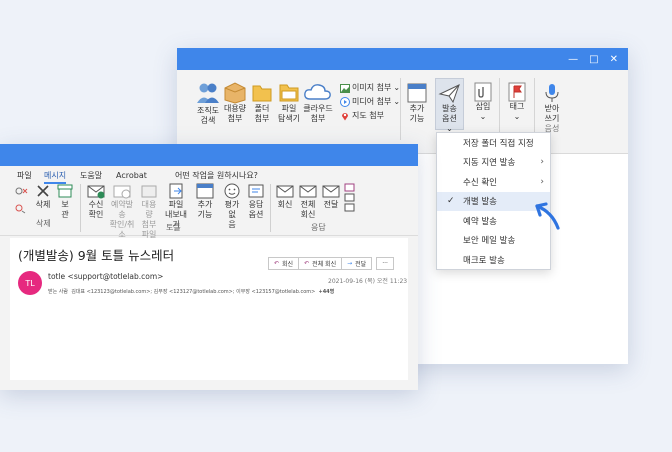 The image size is (672, 452). Describe the element at coordinates (232, 214) in the screenshot. I see `rate-label: 평가 없 음` at that location.